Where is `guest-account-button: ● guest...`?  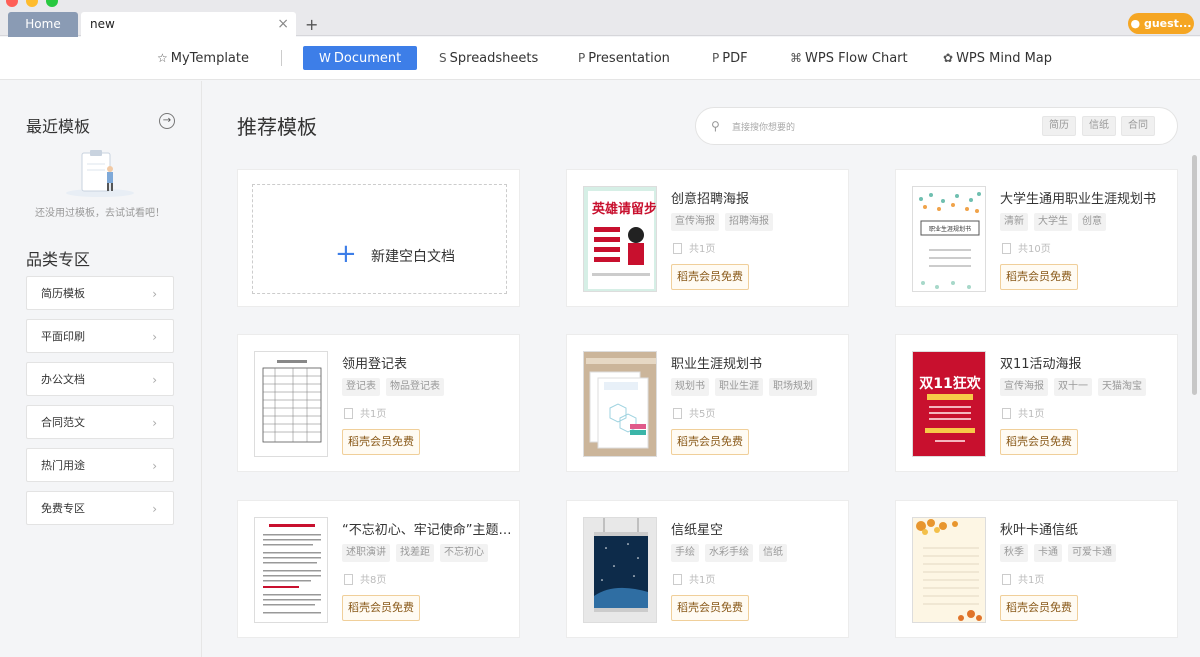
guest-account-button: ● guest... is located at coordinates (1161, 23).